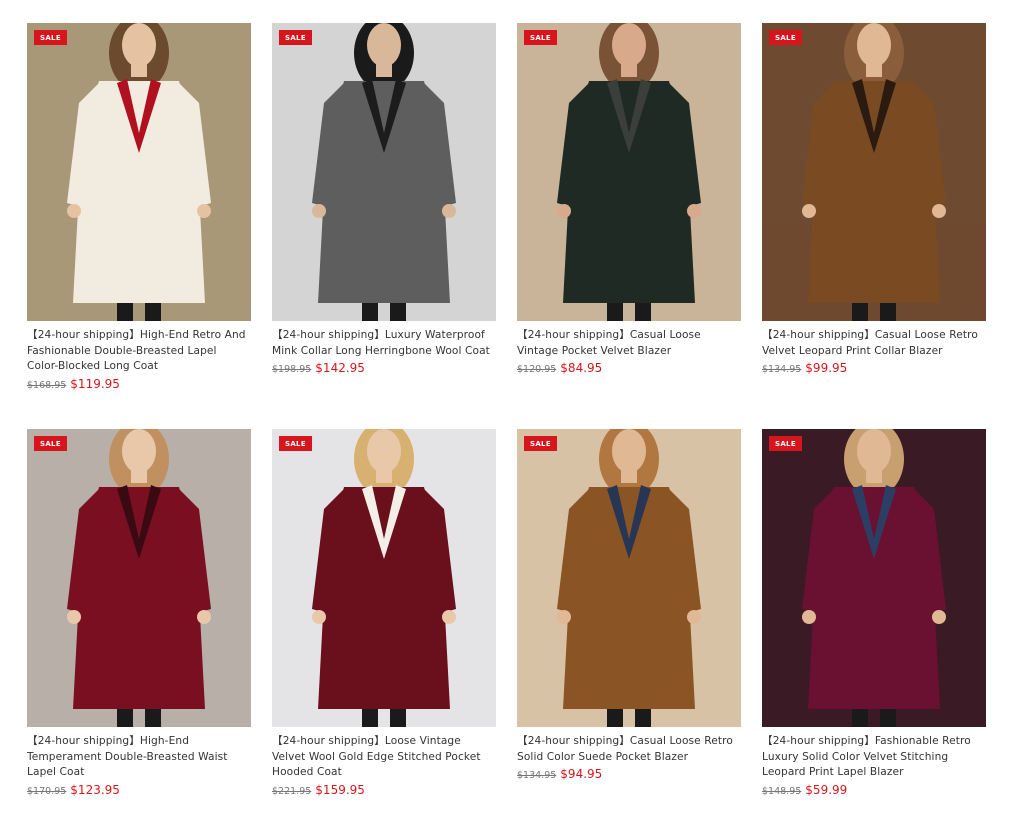 This screenshot has height=835, width=1024. I want to click on original-price: $170.95, so click(47, 791).